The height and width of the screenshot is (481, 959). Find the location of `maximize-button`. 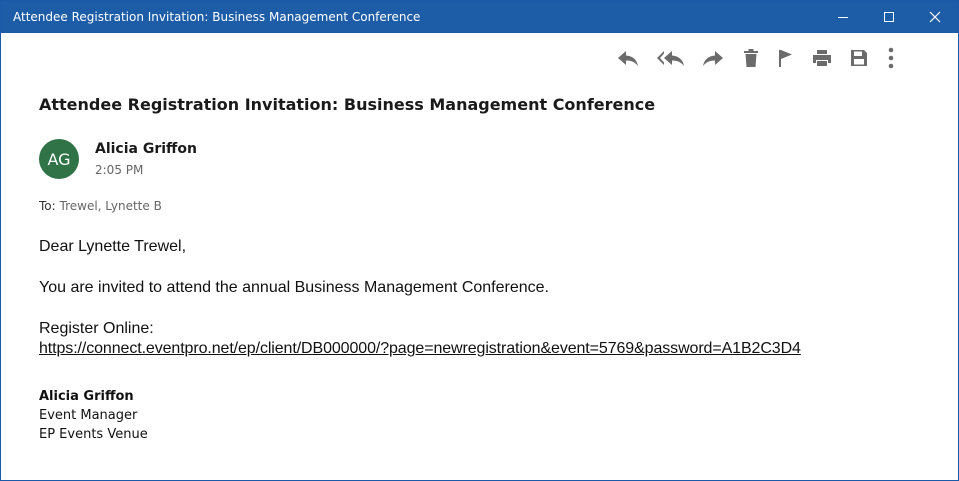

maximize-button is located at coordinates (889, 17).